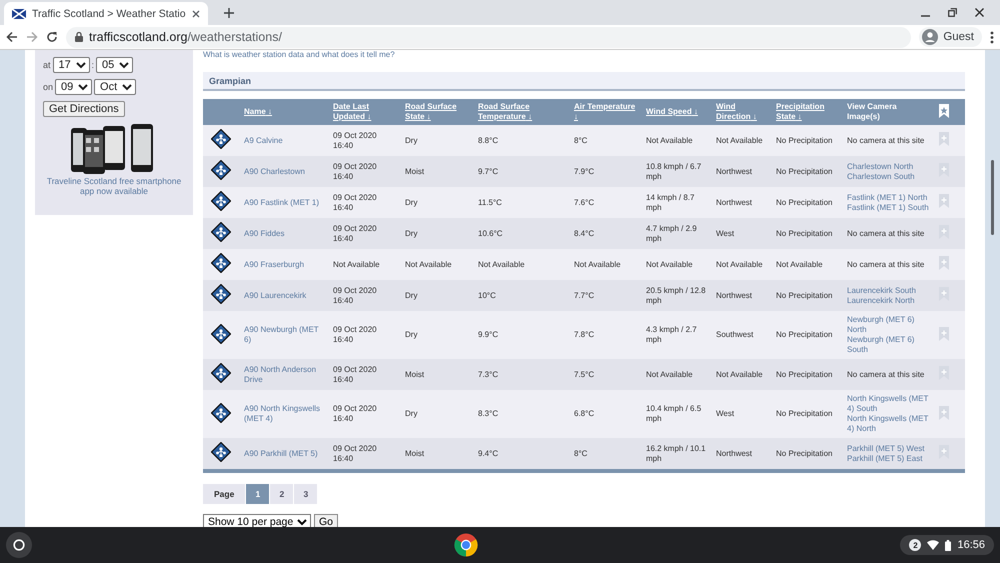  I want to click on page-button: 1, so click(257, 494).